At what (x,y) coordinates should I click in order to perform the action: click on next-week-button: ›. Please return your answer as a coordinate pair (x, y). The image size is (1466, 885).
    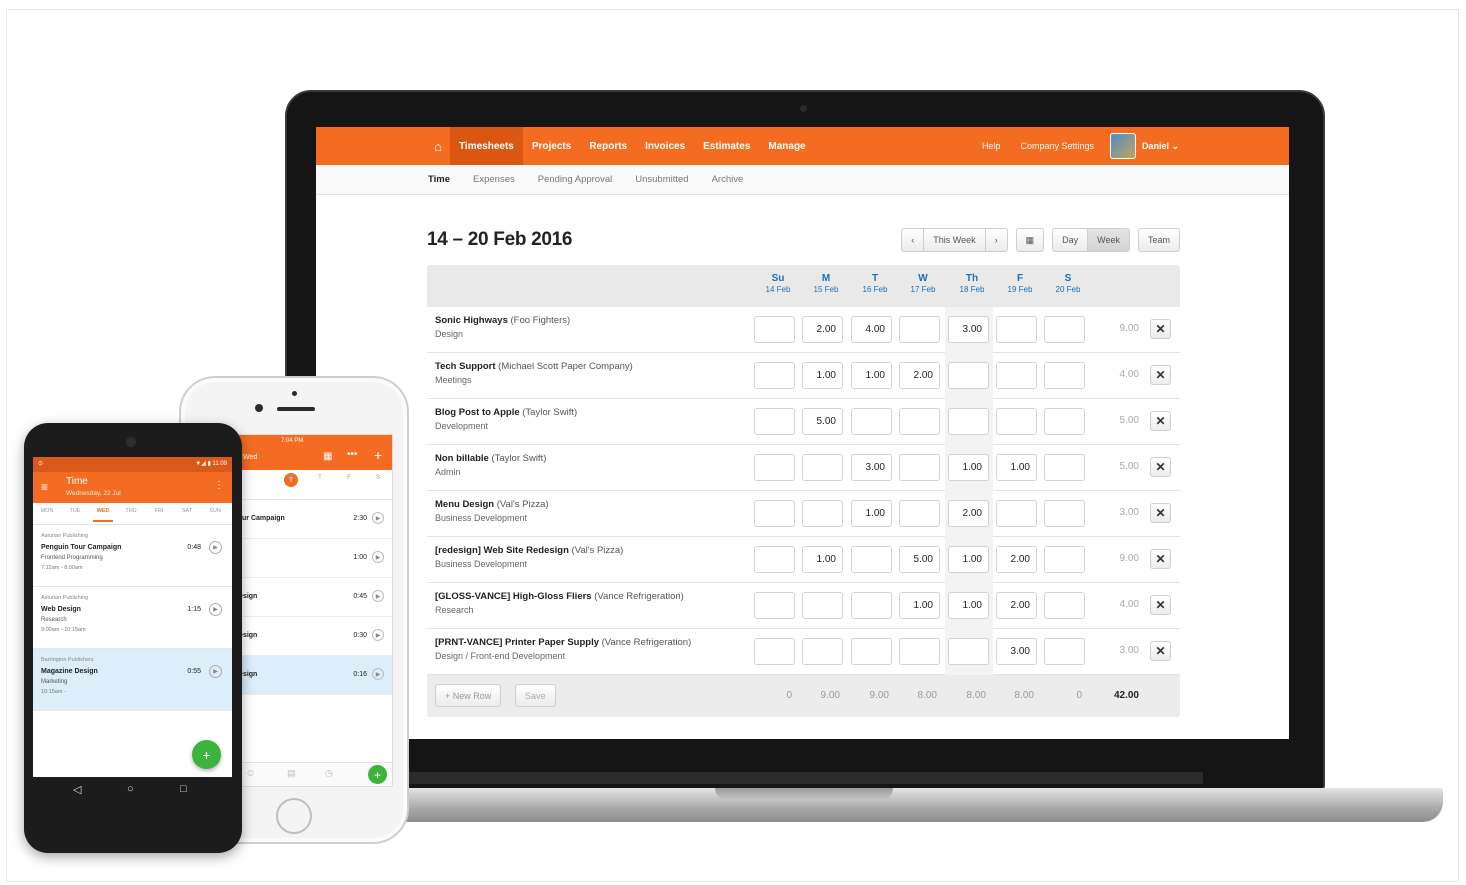
    Looking at the image, I should click on (996, 240).